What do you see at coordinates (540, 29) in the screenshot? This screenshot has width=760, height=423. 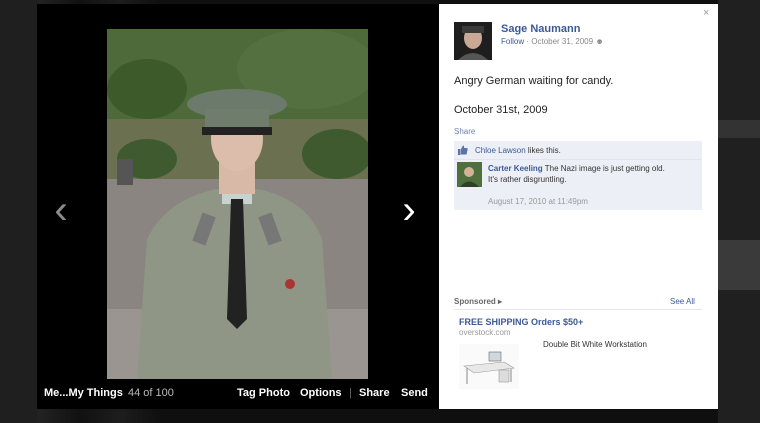 I see `author-name-link: Sage Naumann` at bounding box center [540, 29].